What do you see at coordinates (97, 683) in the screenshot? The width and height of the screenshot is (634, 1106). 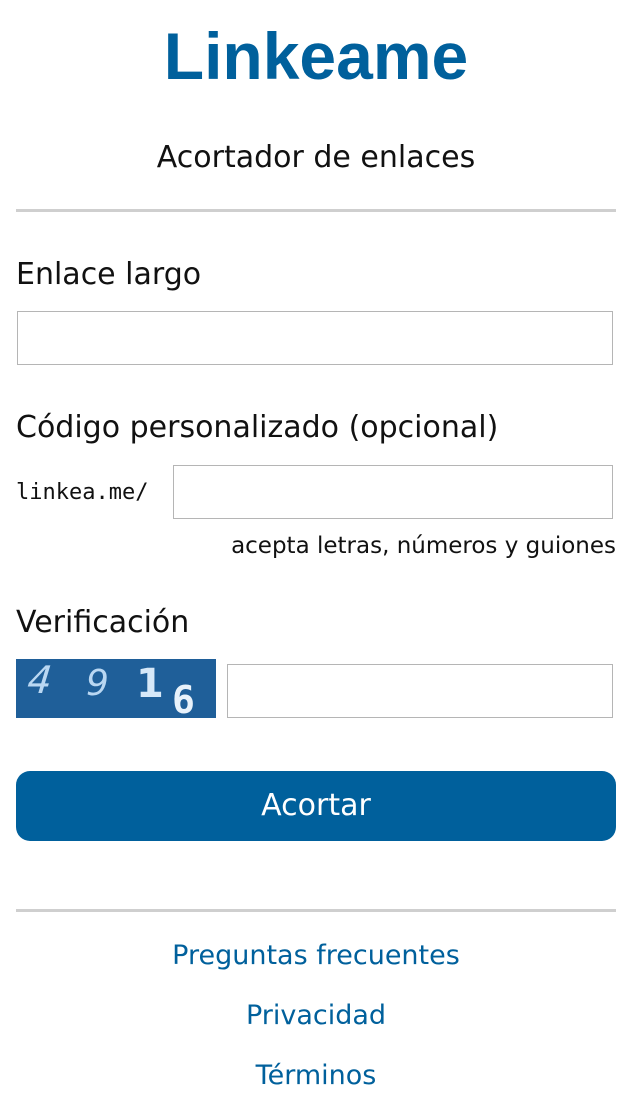 I see `captcha-digit-2: 9` at bounding box center [97, 683].